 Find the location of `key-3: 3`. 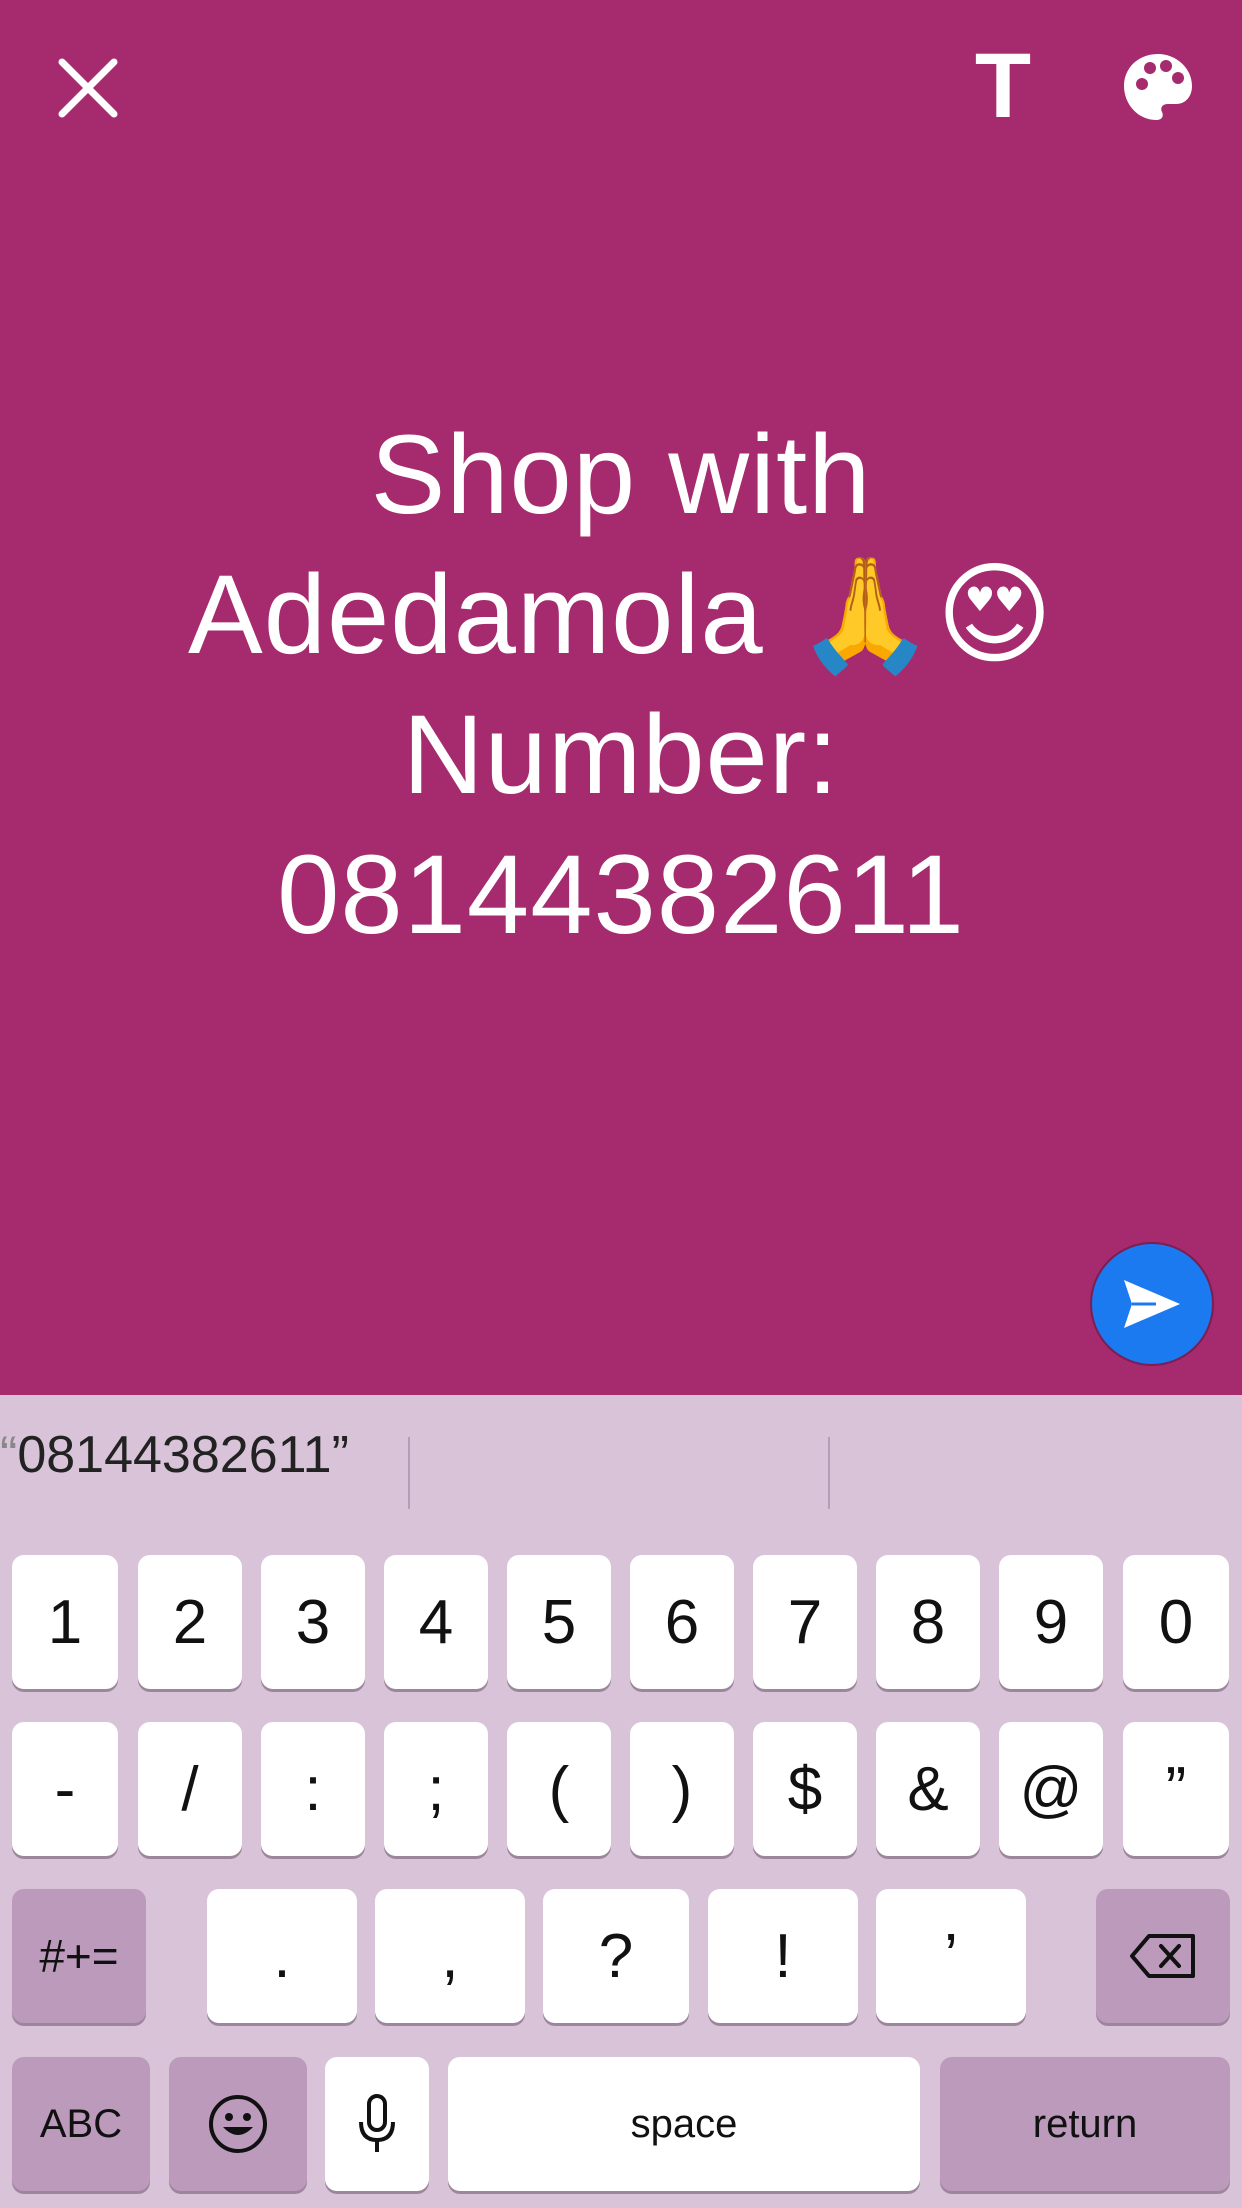

key-3: 3 is located at coordinates (313, 1622).